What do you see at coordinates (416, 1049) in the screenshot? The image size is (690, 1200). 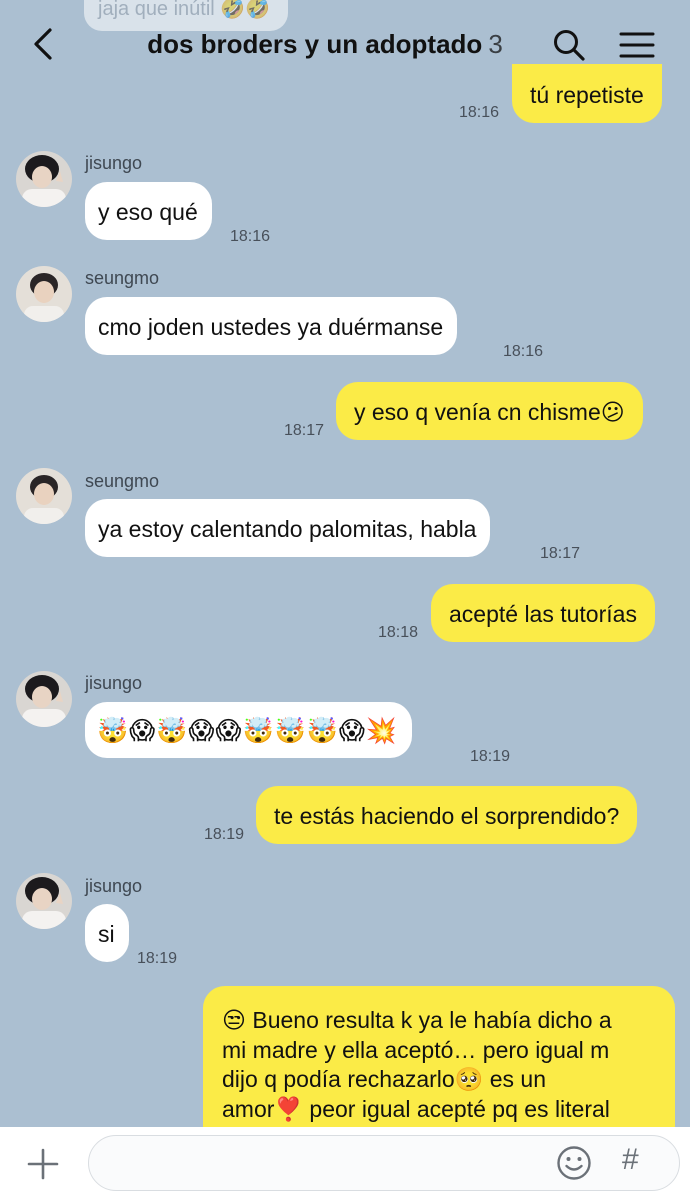 I see `message-line: mi madre y ella aceptó… pero igual m` at bounding box center [416, 1049].